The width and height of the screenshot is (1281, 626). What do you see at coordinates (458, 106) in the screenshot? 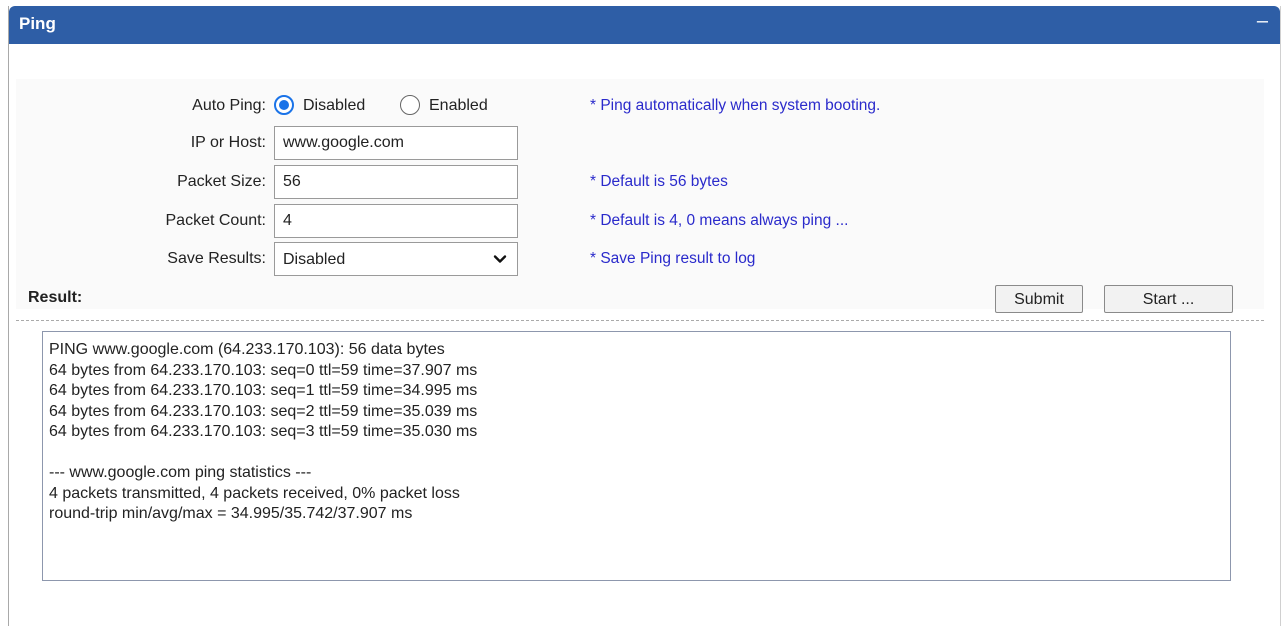
I see `auto-ping-enabled-label: Enabled` at bounding box center [458, 106].